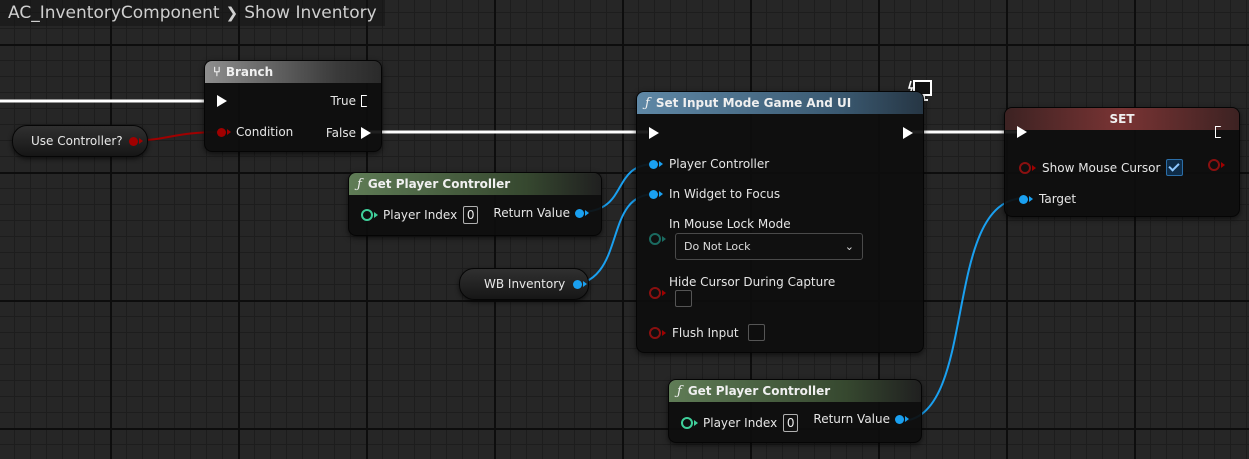  I want to click on use-controller-label: Use Controller?, so click(77, 141).